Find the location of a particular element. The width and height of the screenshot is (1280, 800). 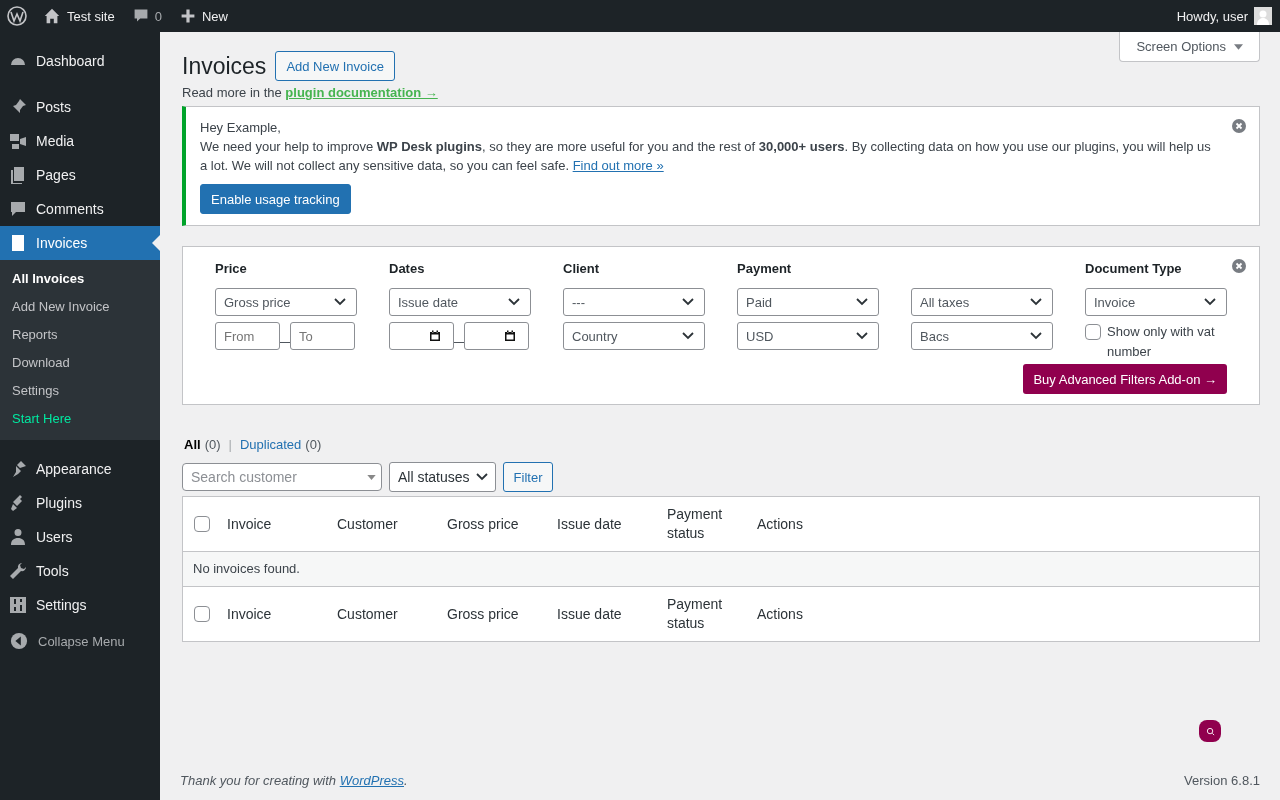

home-icon is located at coordinates (52, 16).